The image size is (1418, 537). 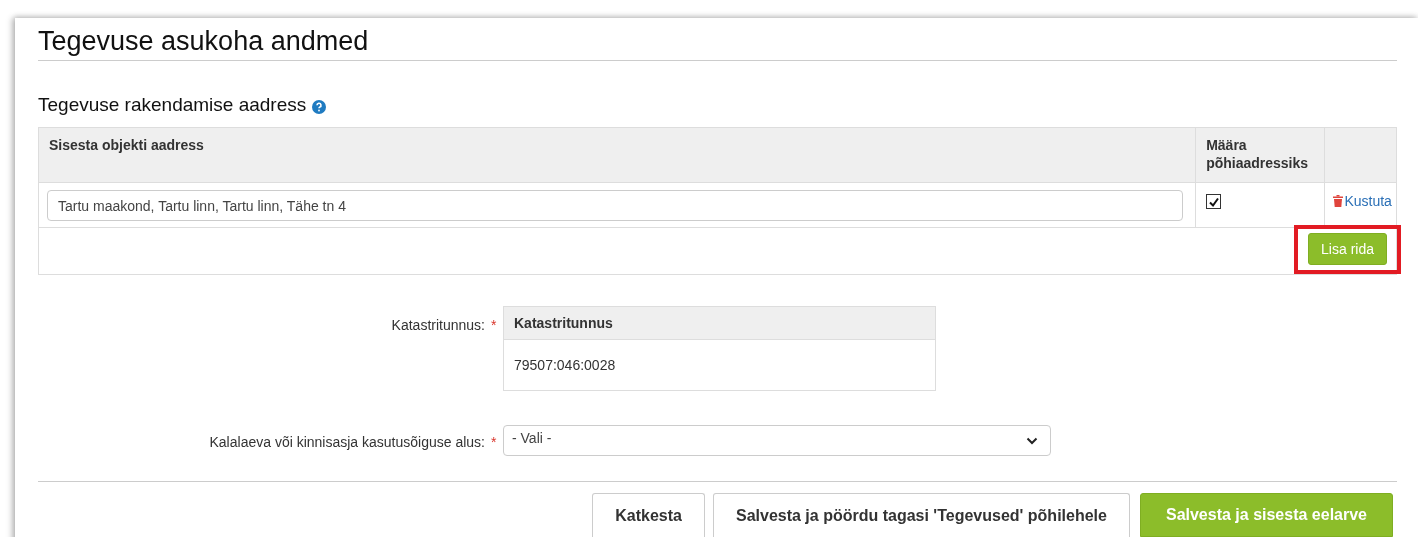 I want to click on checkbox, so click(x=1214, y=201).